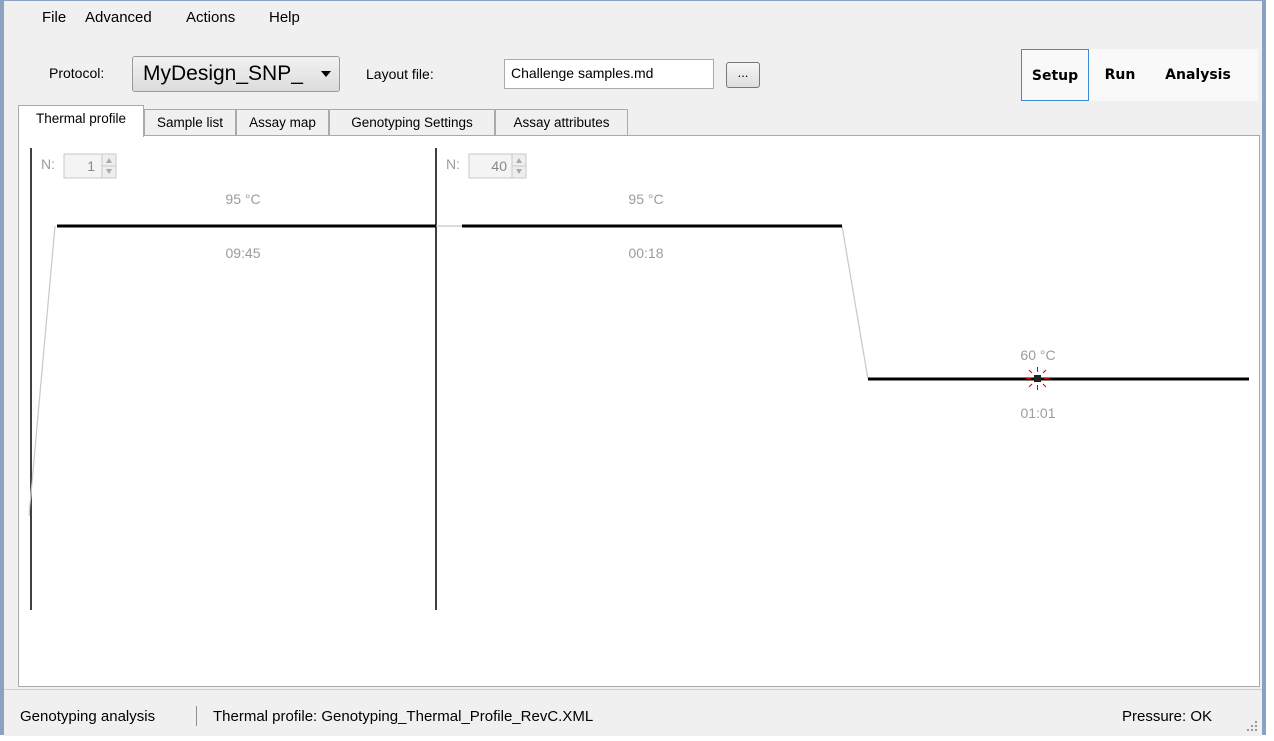  I want to click on tab-assay-attributes: Assay attributes, so click(561, 122).